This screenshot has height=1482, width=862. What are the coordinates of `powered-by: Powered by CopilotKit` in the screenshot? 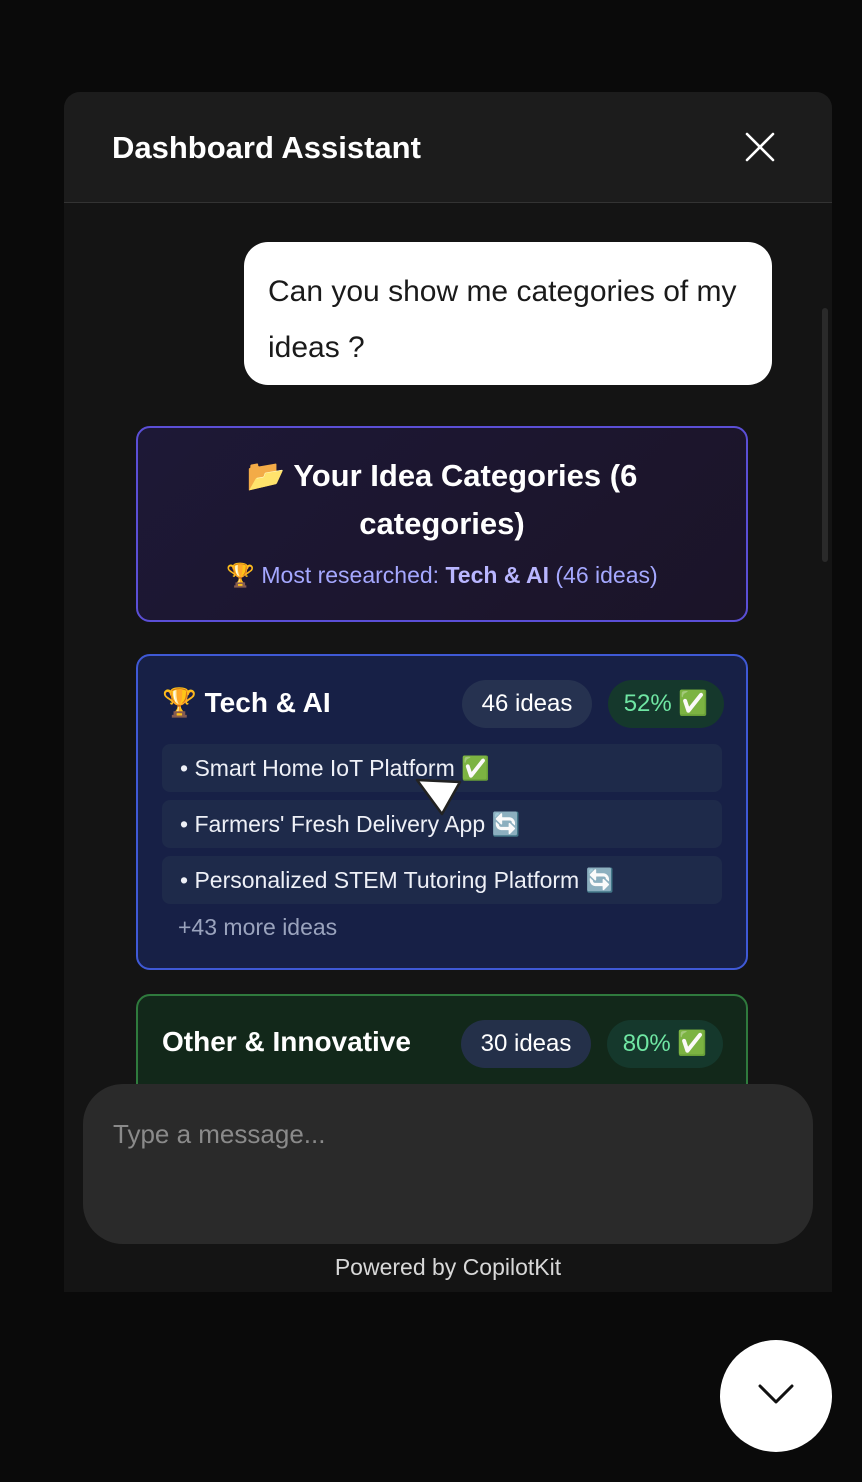 It's located at (448, 1267).